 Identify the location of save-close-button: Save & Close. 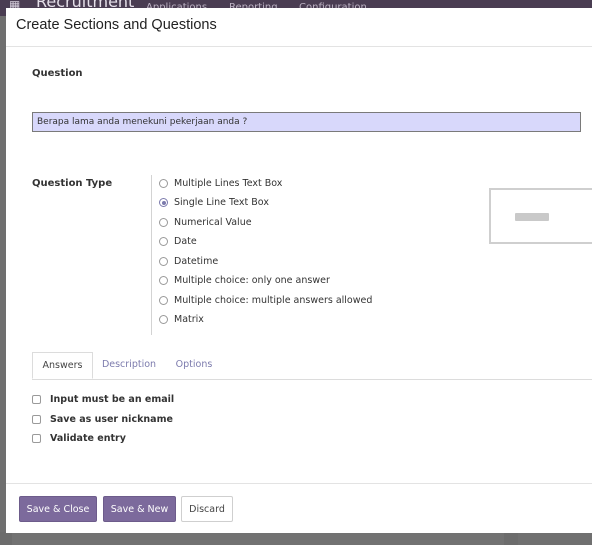
(58, 509).